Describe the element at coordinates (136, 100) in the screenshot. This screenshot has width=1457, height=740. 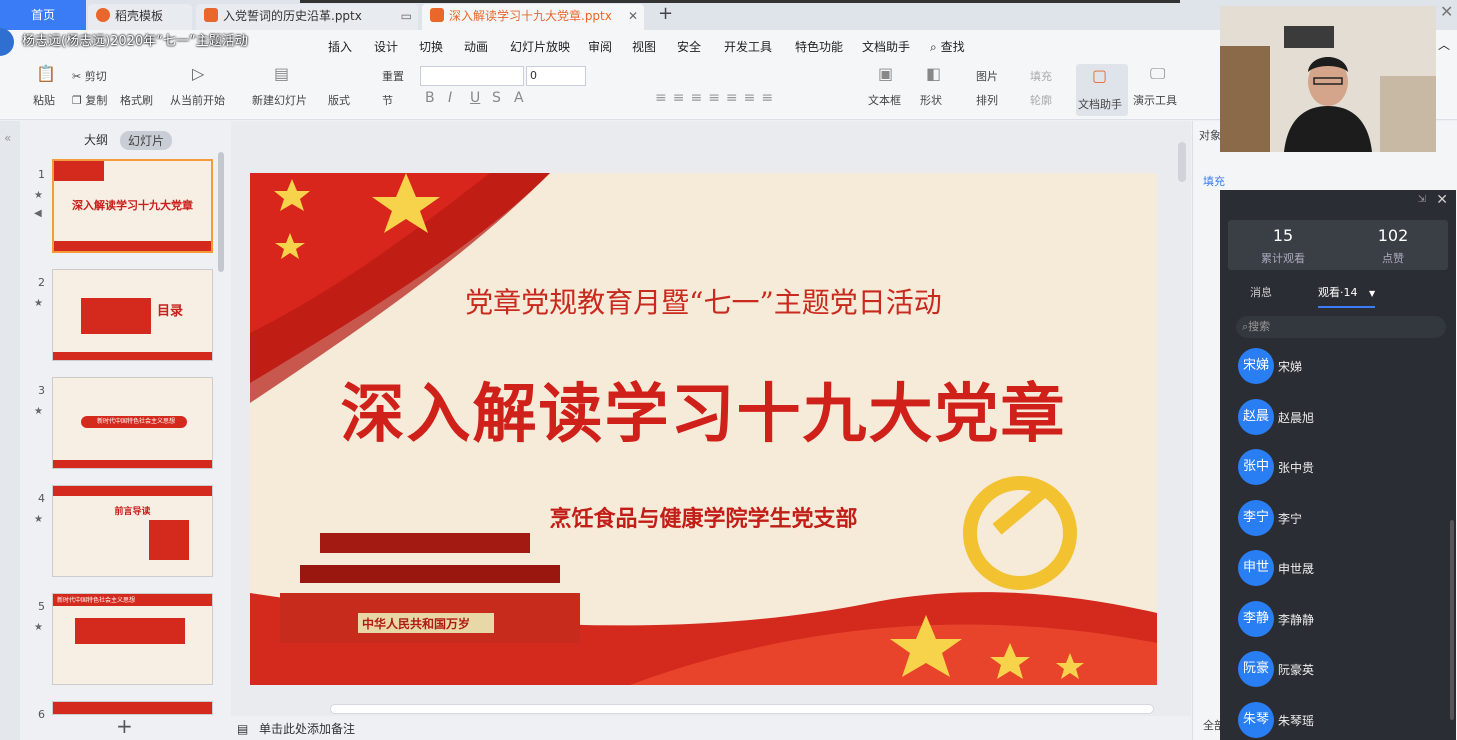
I see `format-painter-button: 格式刷` at that location.